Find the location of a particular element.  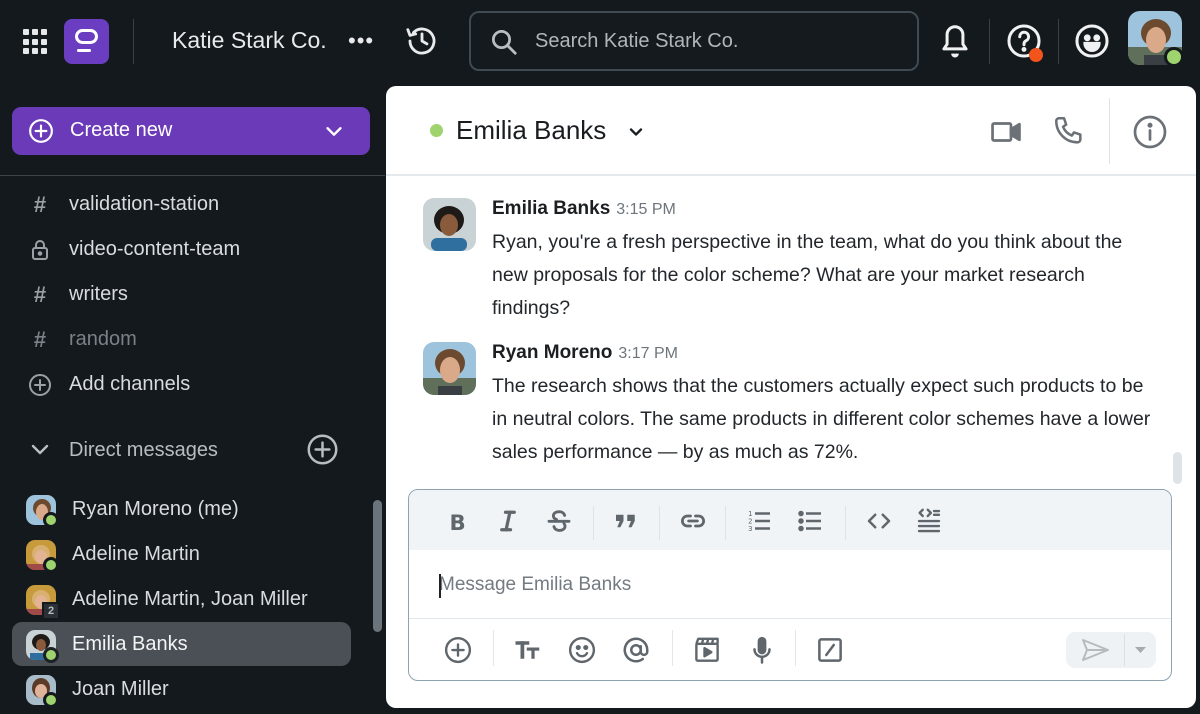

search-icon is located at coordinates (504, 42).